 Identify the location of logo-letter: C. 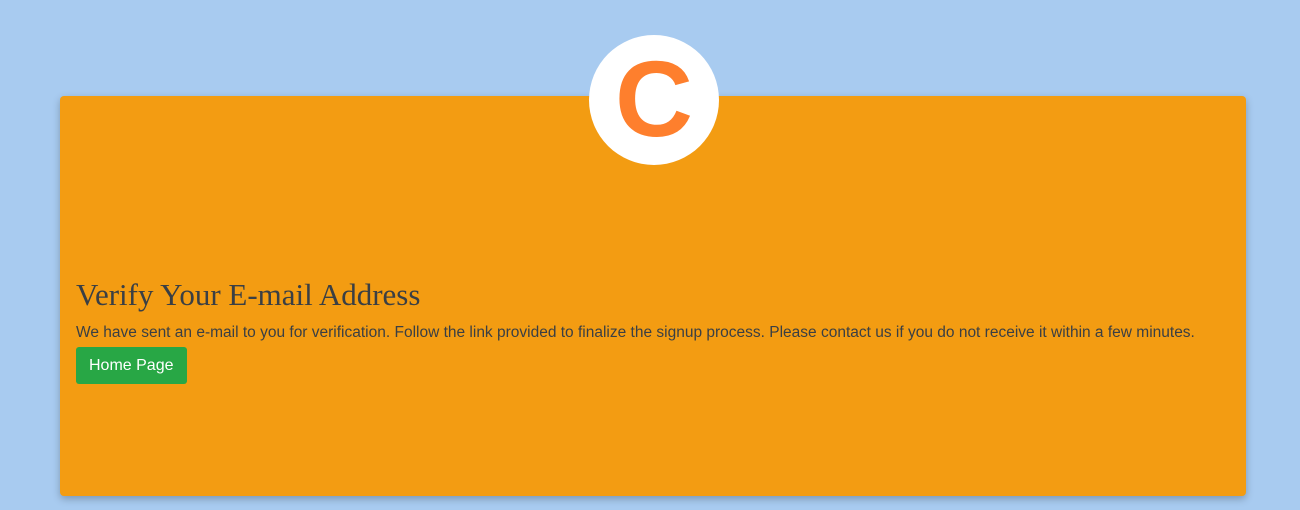
(654, 98).